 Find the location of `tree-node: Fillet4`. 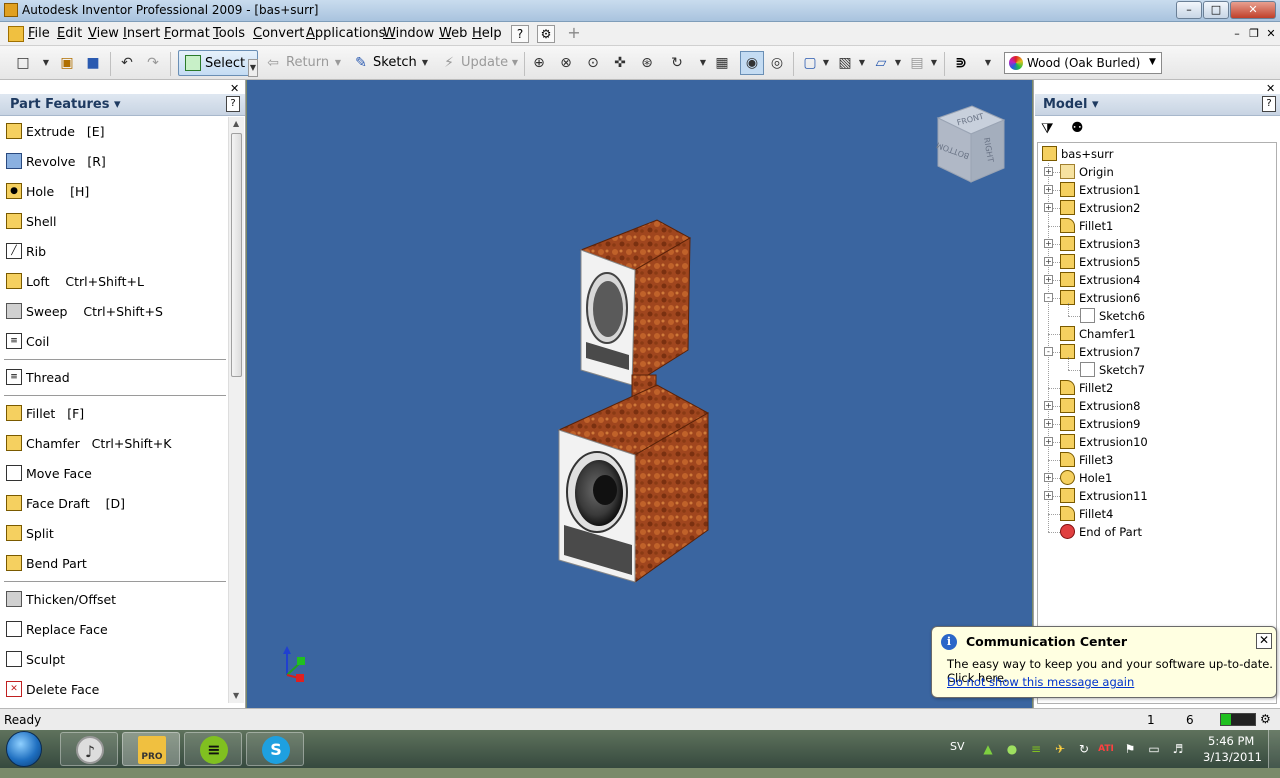

tree-node: Fillet4 is located at coordinates (1153, 514).